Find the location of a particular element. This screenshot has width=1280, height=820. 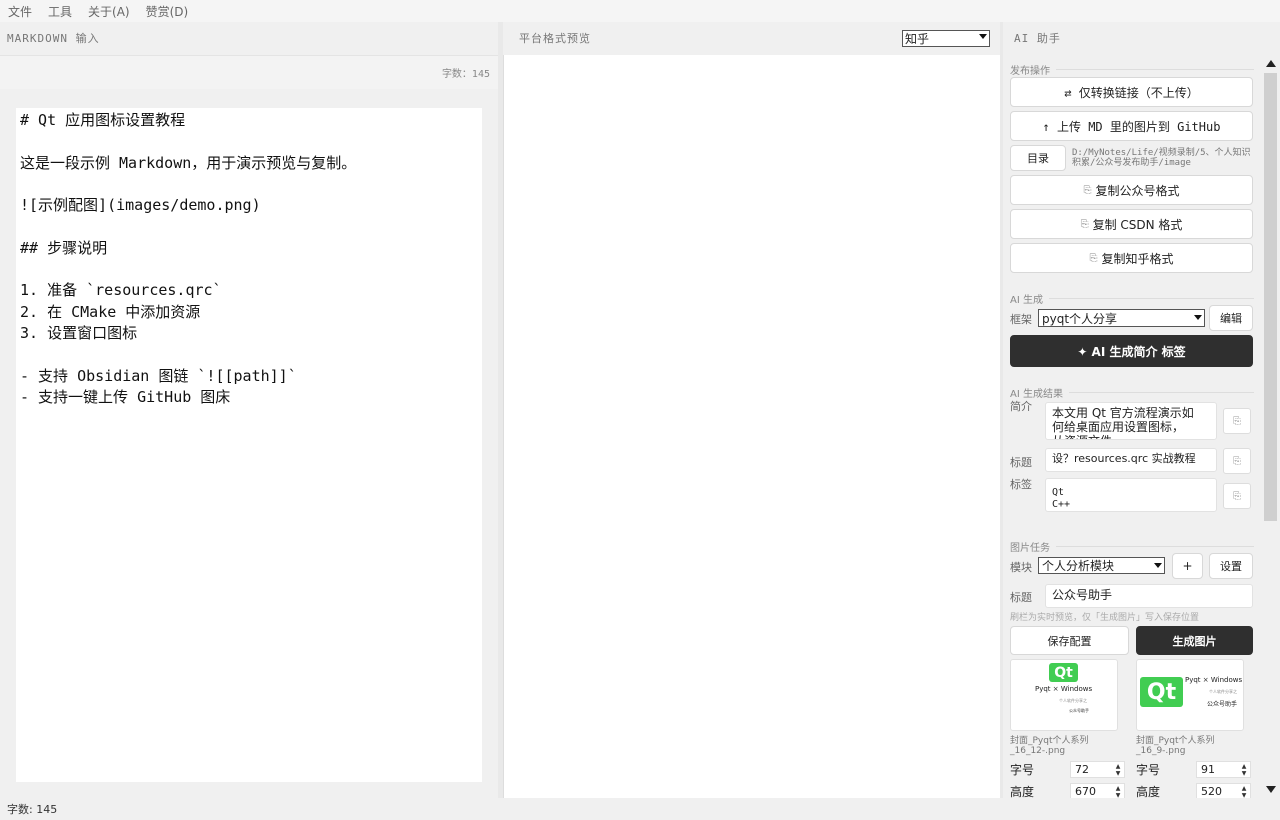

font-size-spinbox-2: 91 ▲ ▼ is located at coordinates (1223, 769).